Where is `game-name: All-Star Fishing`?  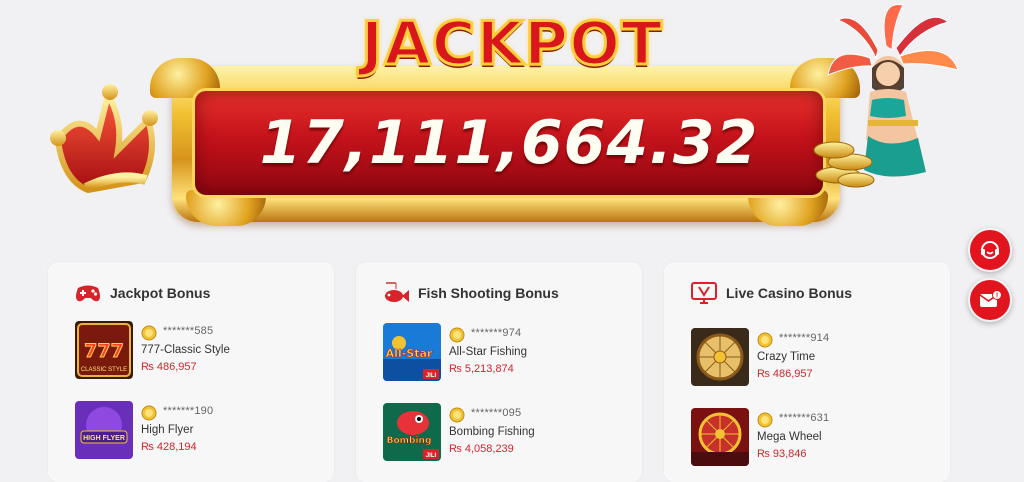 game-name: All-Star Fishing is located at coordinates (488, 352).